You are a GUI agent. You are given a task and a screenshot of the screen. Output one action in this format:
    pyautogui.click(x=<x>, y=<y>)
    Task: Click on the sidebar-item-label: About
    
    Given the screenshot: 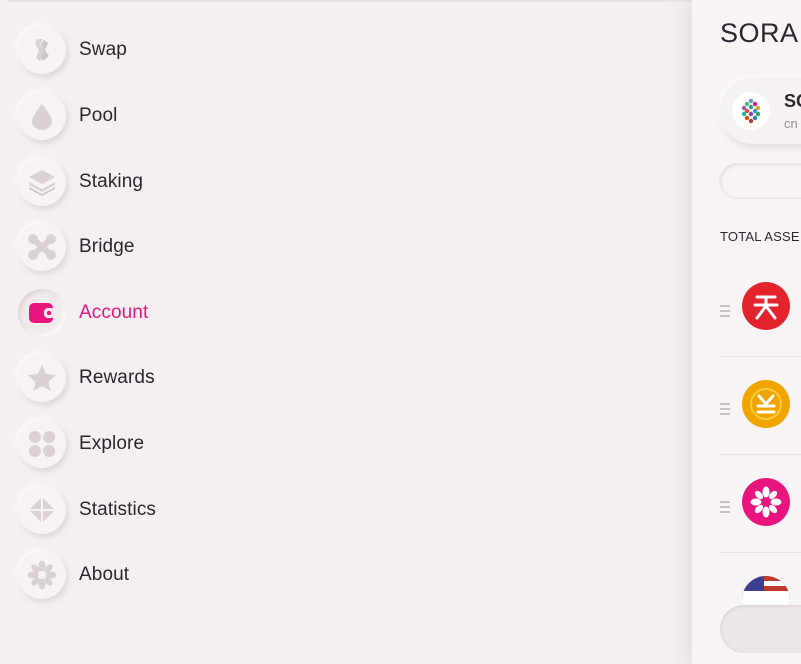 What is the action you would take?
    pyautogui.click(x=104, y=574)
    